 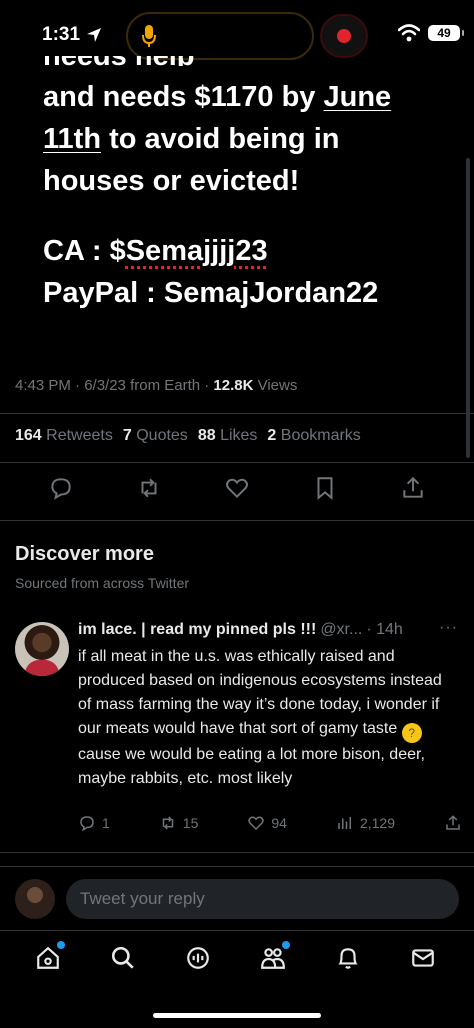 I want to click on share-button, so click(x=453, y=823).